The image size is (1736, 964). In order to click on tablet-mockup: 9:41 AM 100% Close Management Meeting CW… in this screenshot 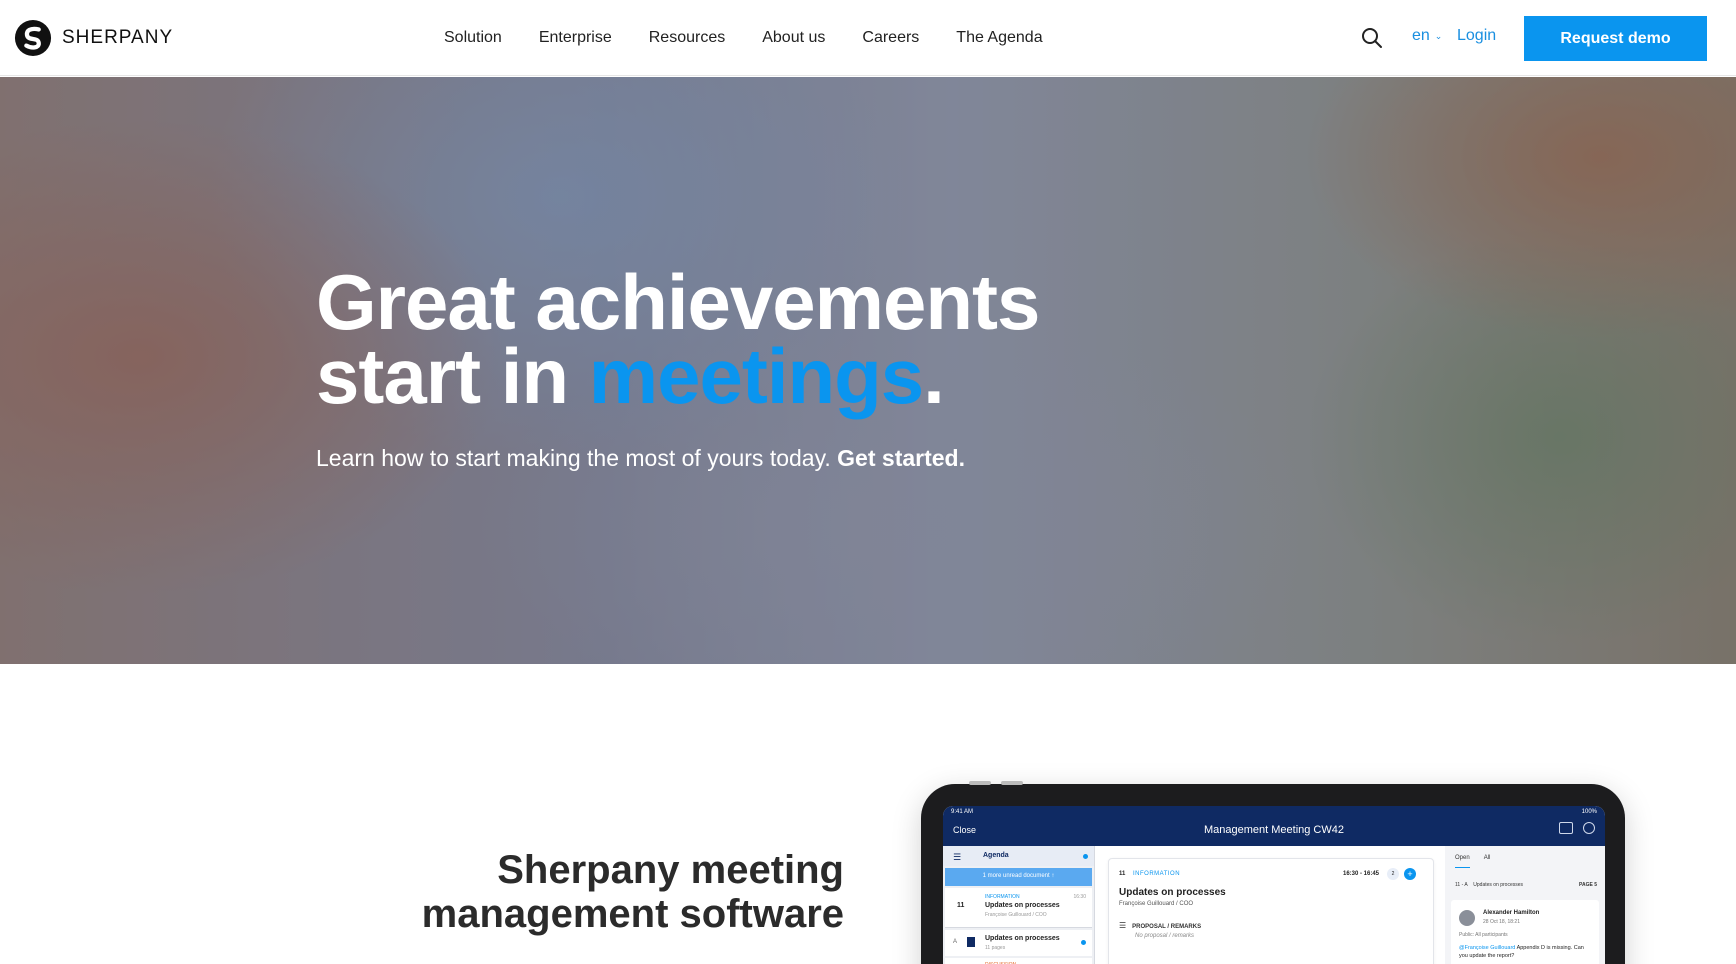, I will do `click(1273, 872)`.